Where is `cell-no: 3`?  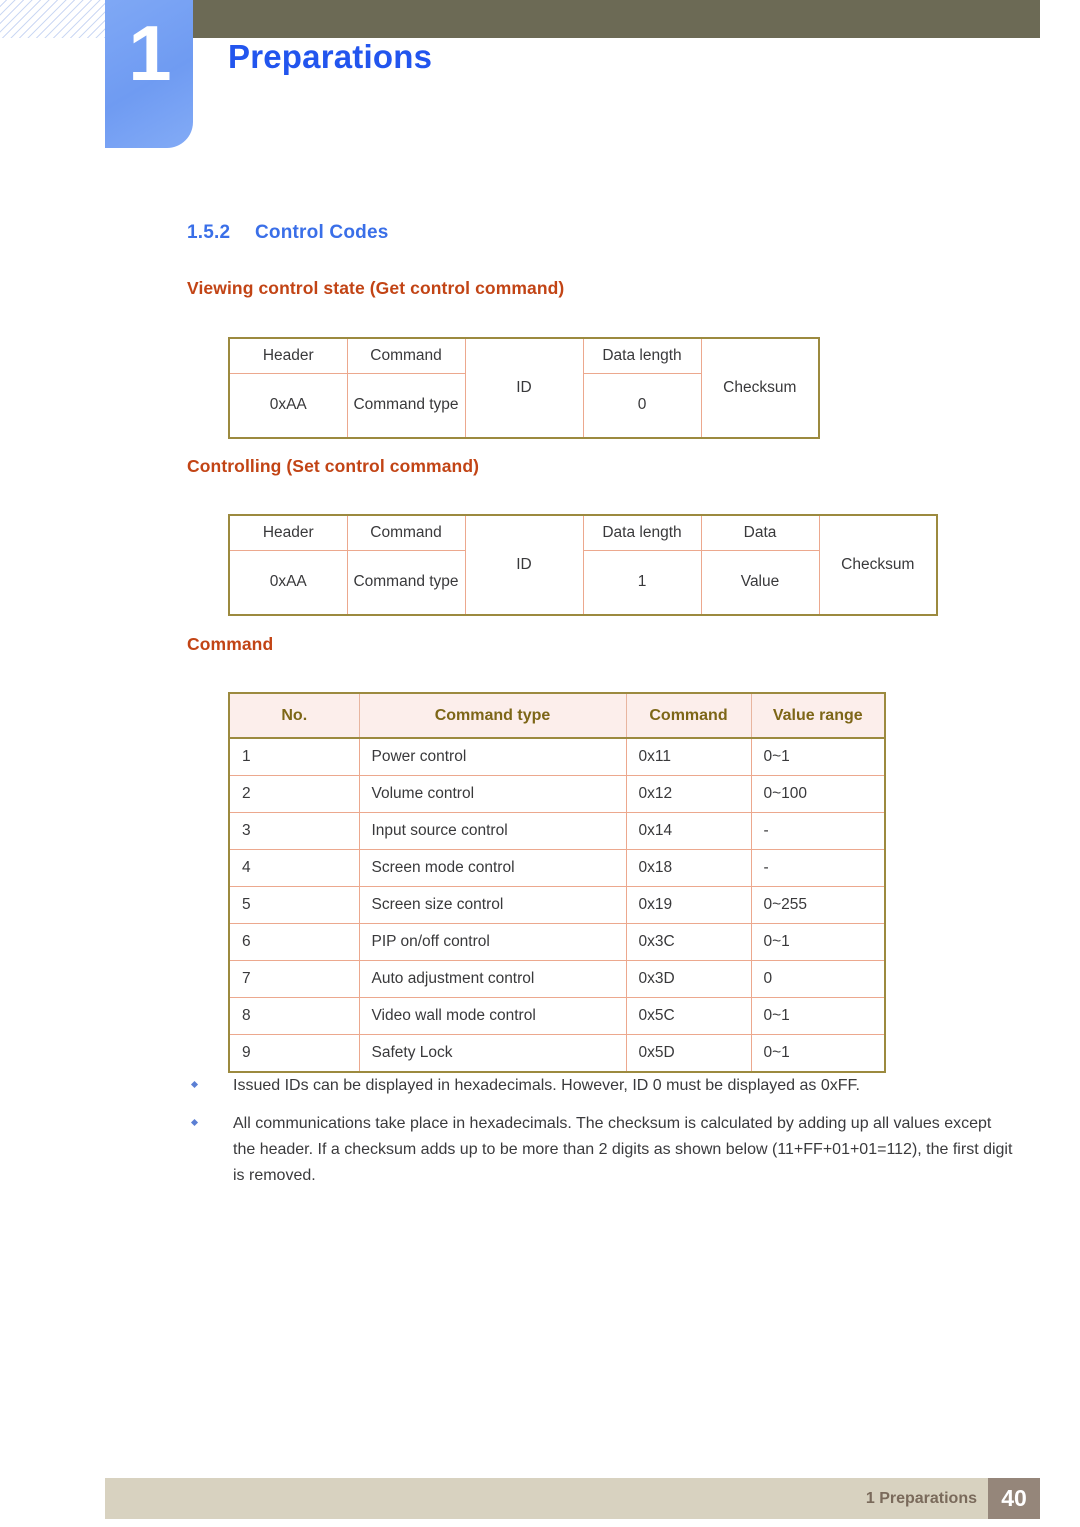
cell-no: 3 is located at coordinates (294, 831).